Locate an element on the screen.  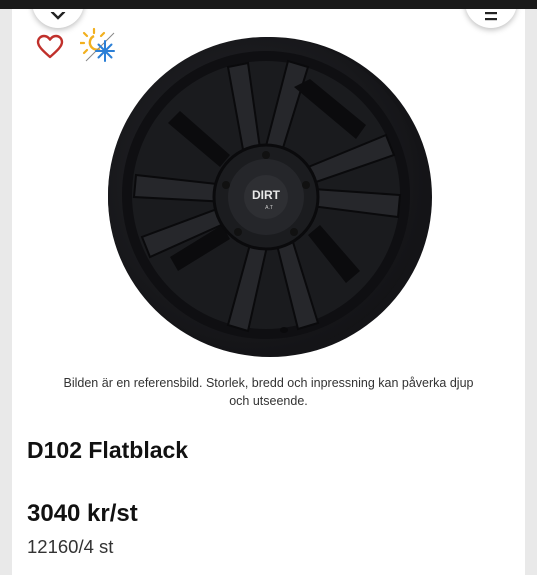
heart-icon is located at coordinates (50, 47).